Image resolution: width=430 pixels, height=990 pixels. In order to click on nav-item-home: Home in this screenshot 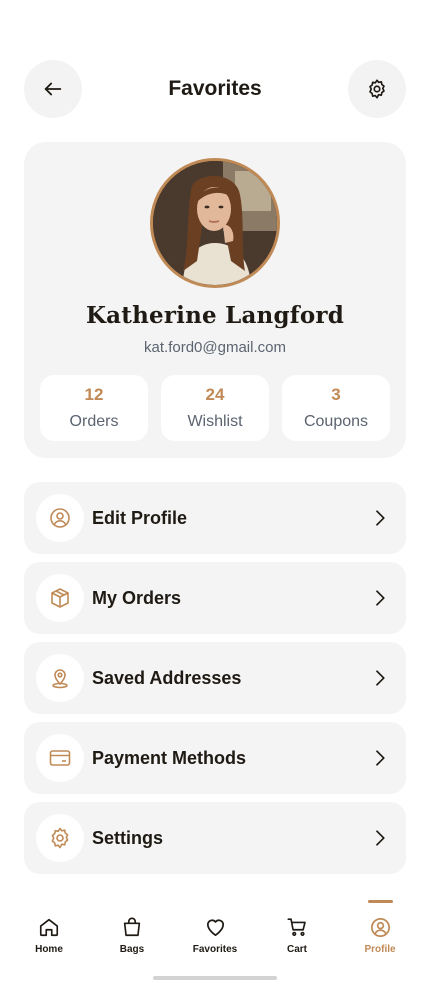, I will do `click(49, 934)`.